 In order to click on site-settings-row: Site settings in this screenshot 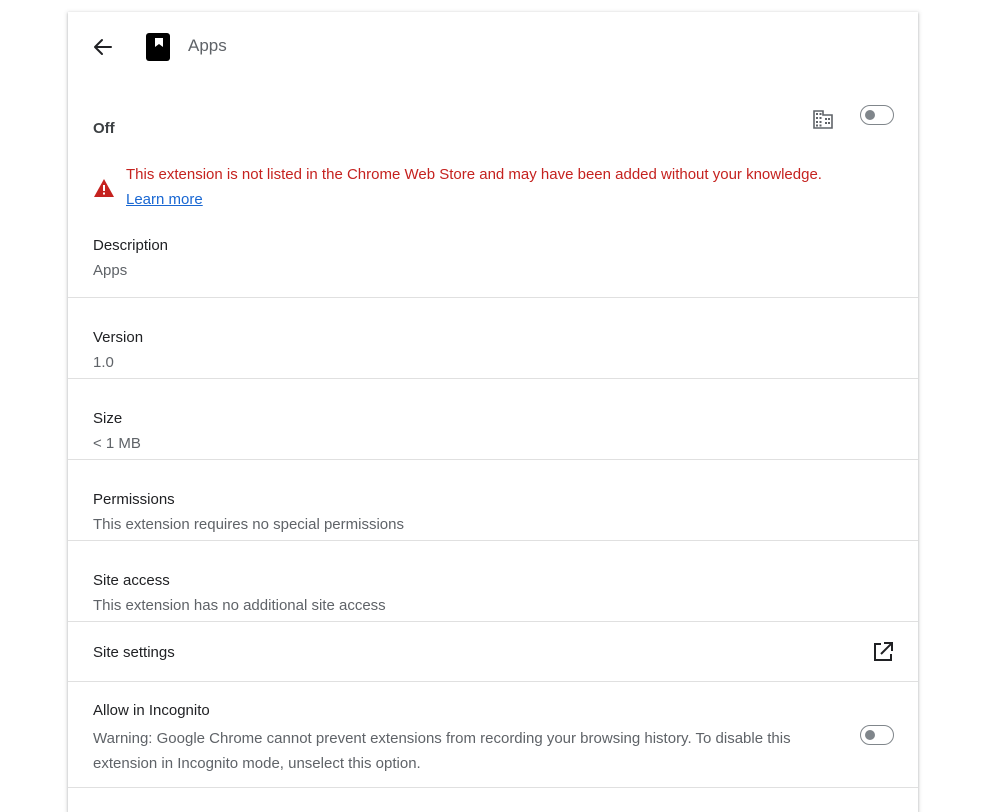, I will do `click(493, 652)`.